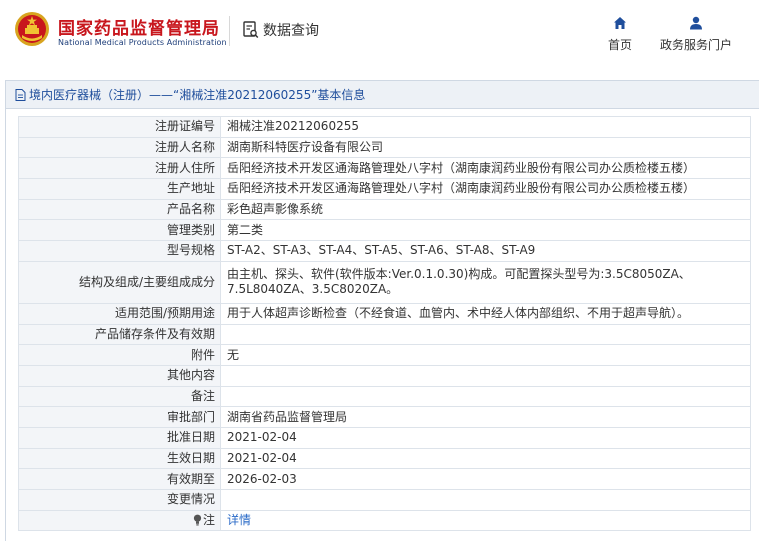  What do you see at coordinates (119, 168) in the screenshot?
I see `row-label: 注册人住所` at bounding box center [119, 168].